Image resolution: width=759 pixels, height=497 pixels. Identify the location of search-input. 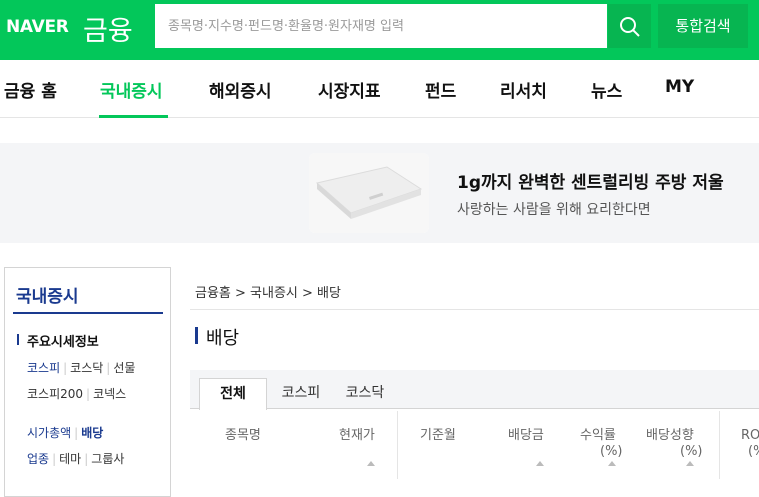
(365, 26).